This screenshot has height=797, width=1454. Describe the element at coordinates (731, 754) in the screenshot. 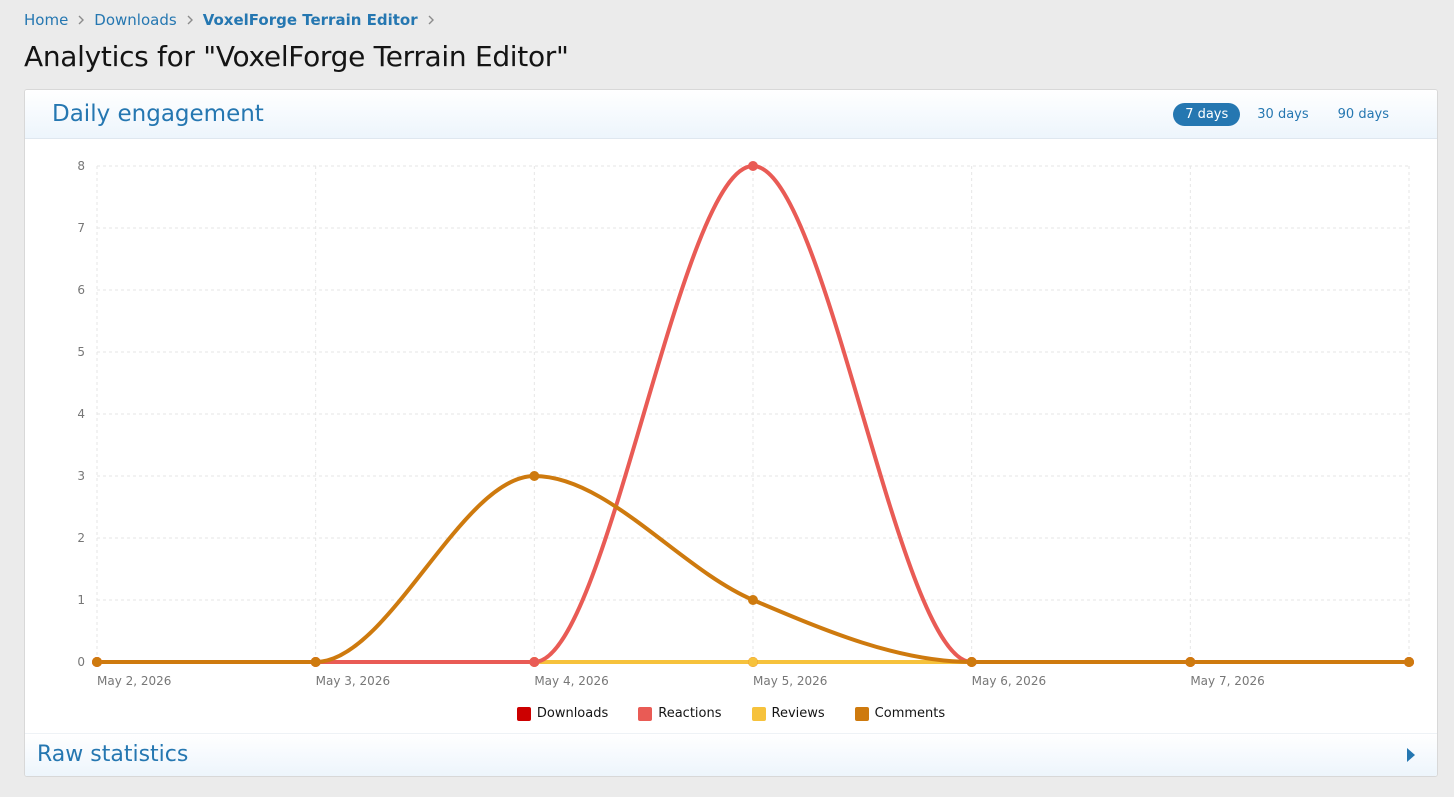

I see `raw-statistics-bar: Raw statistics` at that location.